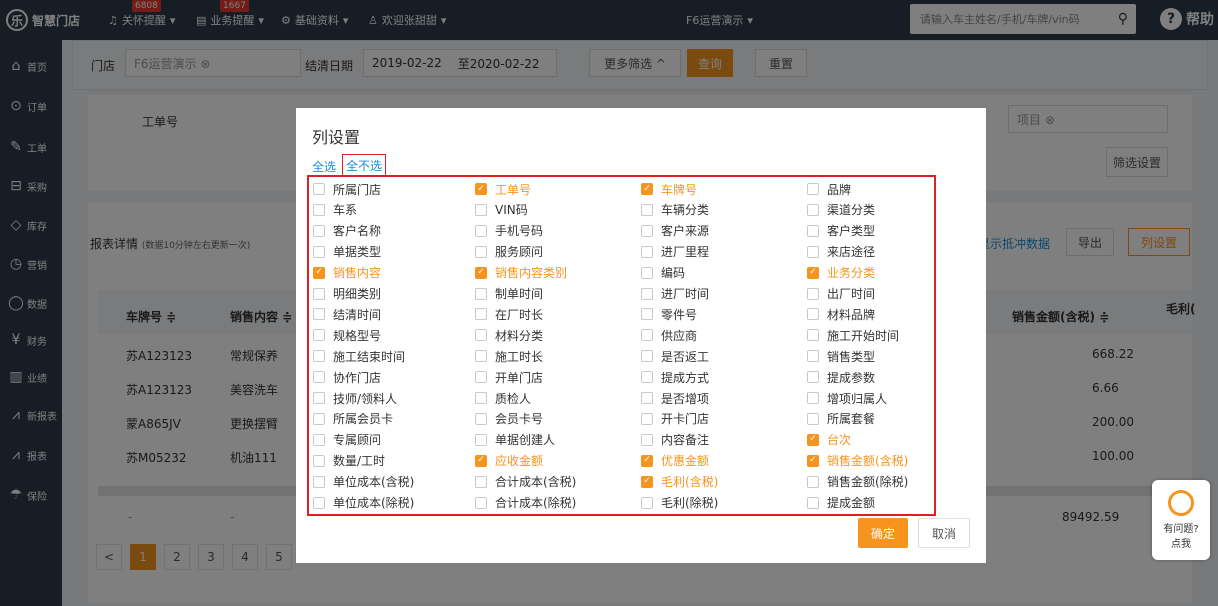 The image size is (1218, 606). What do you see at coordinates (364, 165) in the screenshot?
I see `select-none-link: 全不选` at bounding box center [364, 165].